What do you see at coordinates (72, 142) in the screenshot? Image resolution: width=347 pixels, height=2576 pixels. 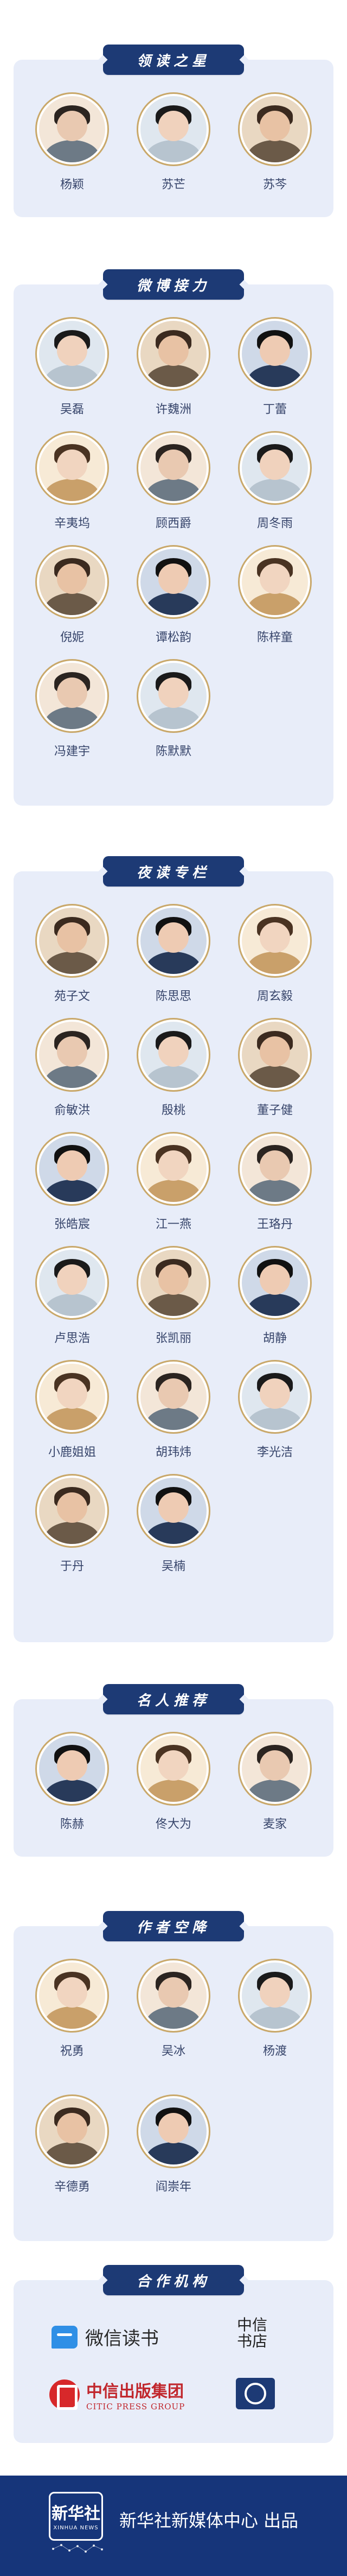 I see `person-card: 杨颖` at bounding box center [72, 142].